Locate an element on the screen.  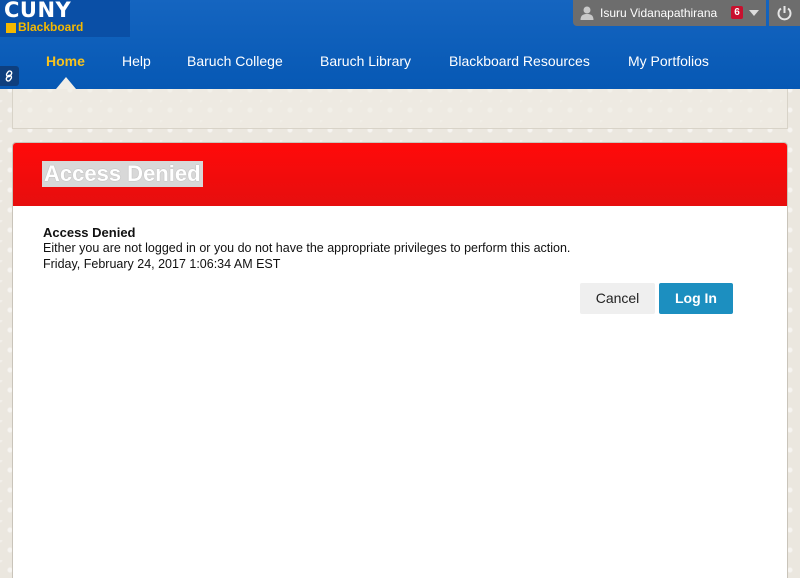
notification-badge: 6 is located at coordinates (737, 12).